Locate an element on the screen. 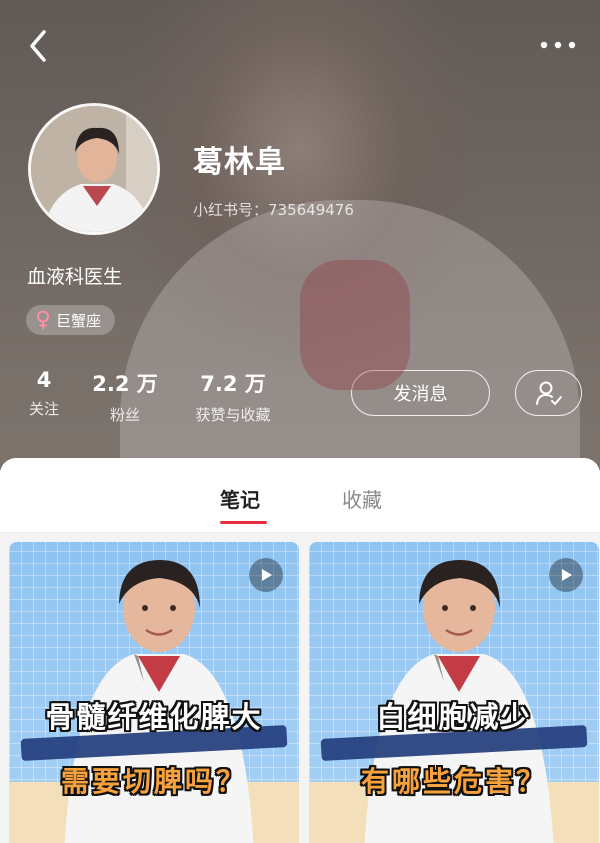 The height and width of the screenshot is (843, 600). follow-button is located at coordinates (548, 393).